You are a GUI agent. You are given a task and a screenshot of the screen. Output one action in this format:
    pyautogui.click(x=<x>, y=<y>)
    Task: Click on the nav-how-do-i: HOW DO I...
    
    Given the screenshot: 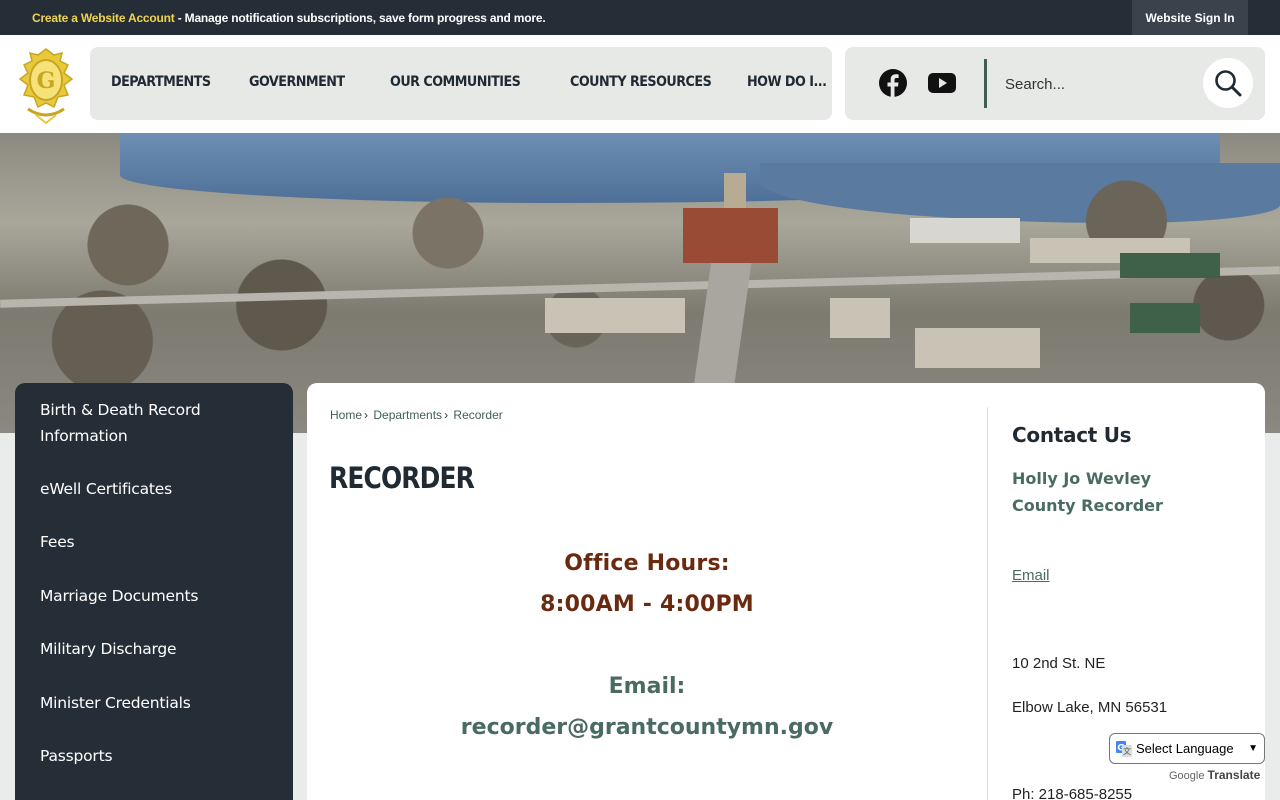 What is the action you would take?
    pyautogui.click(x=787, y=82)
    